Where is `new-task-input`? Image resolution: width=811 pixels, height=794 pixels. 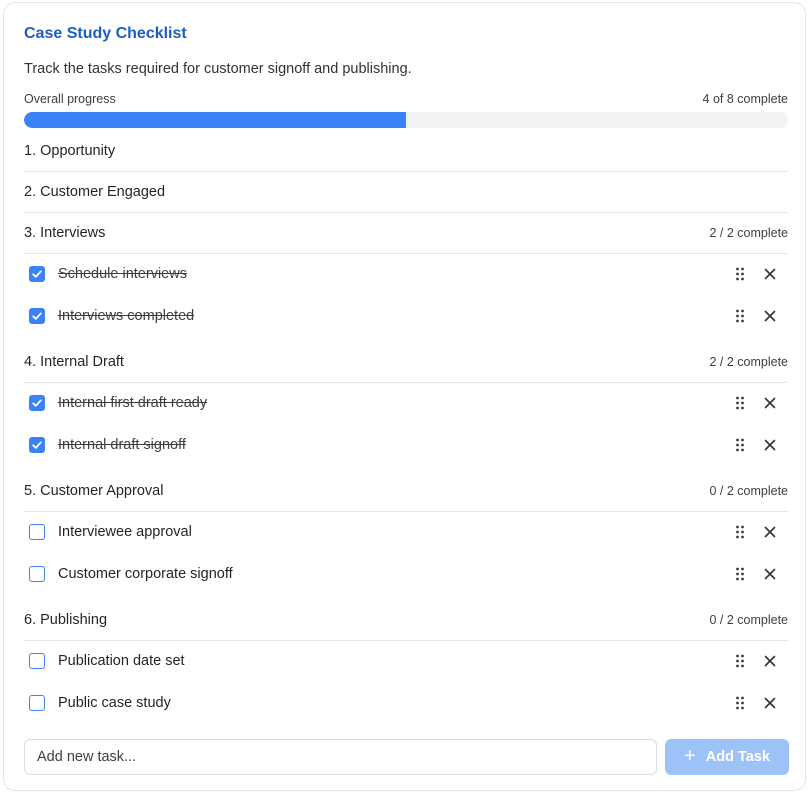
new-task-input is located at coordinates (340, 757).